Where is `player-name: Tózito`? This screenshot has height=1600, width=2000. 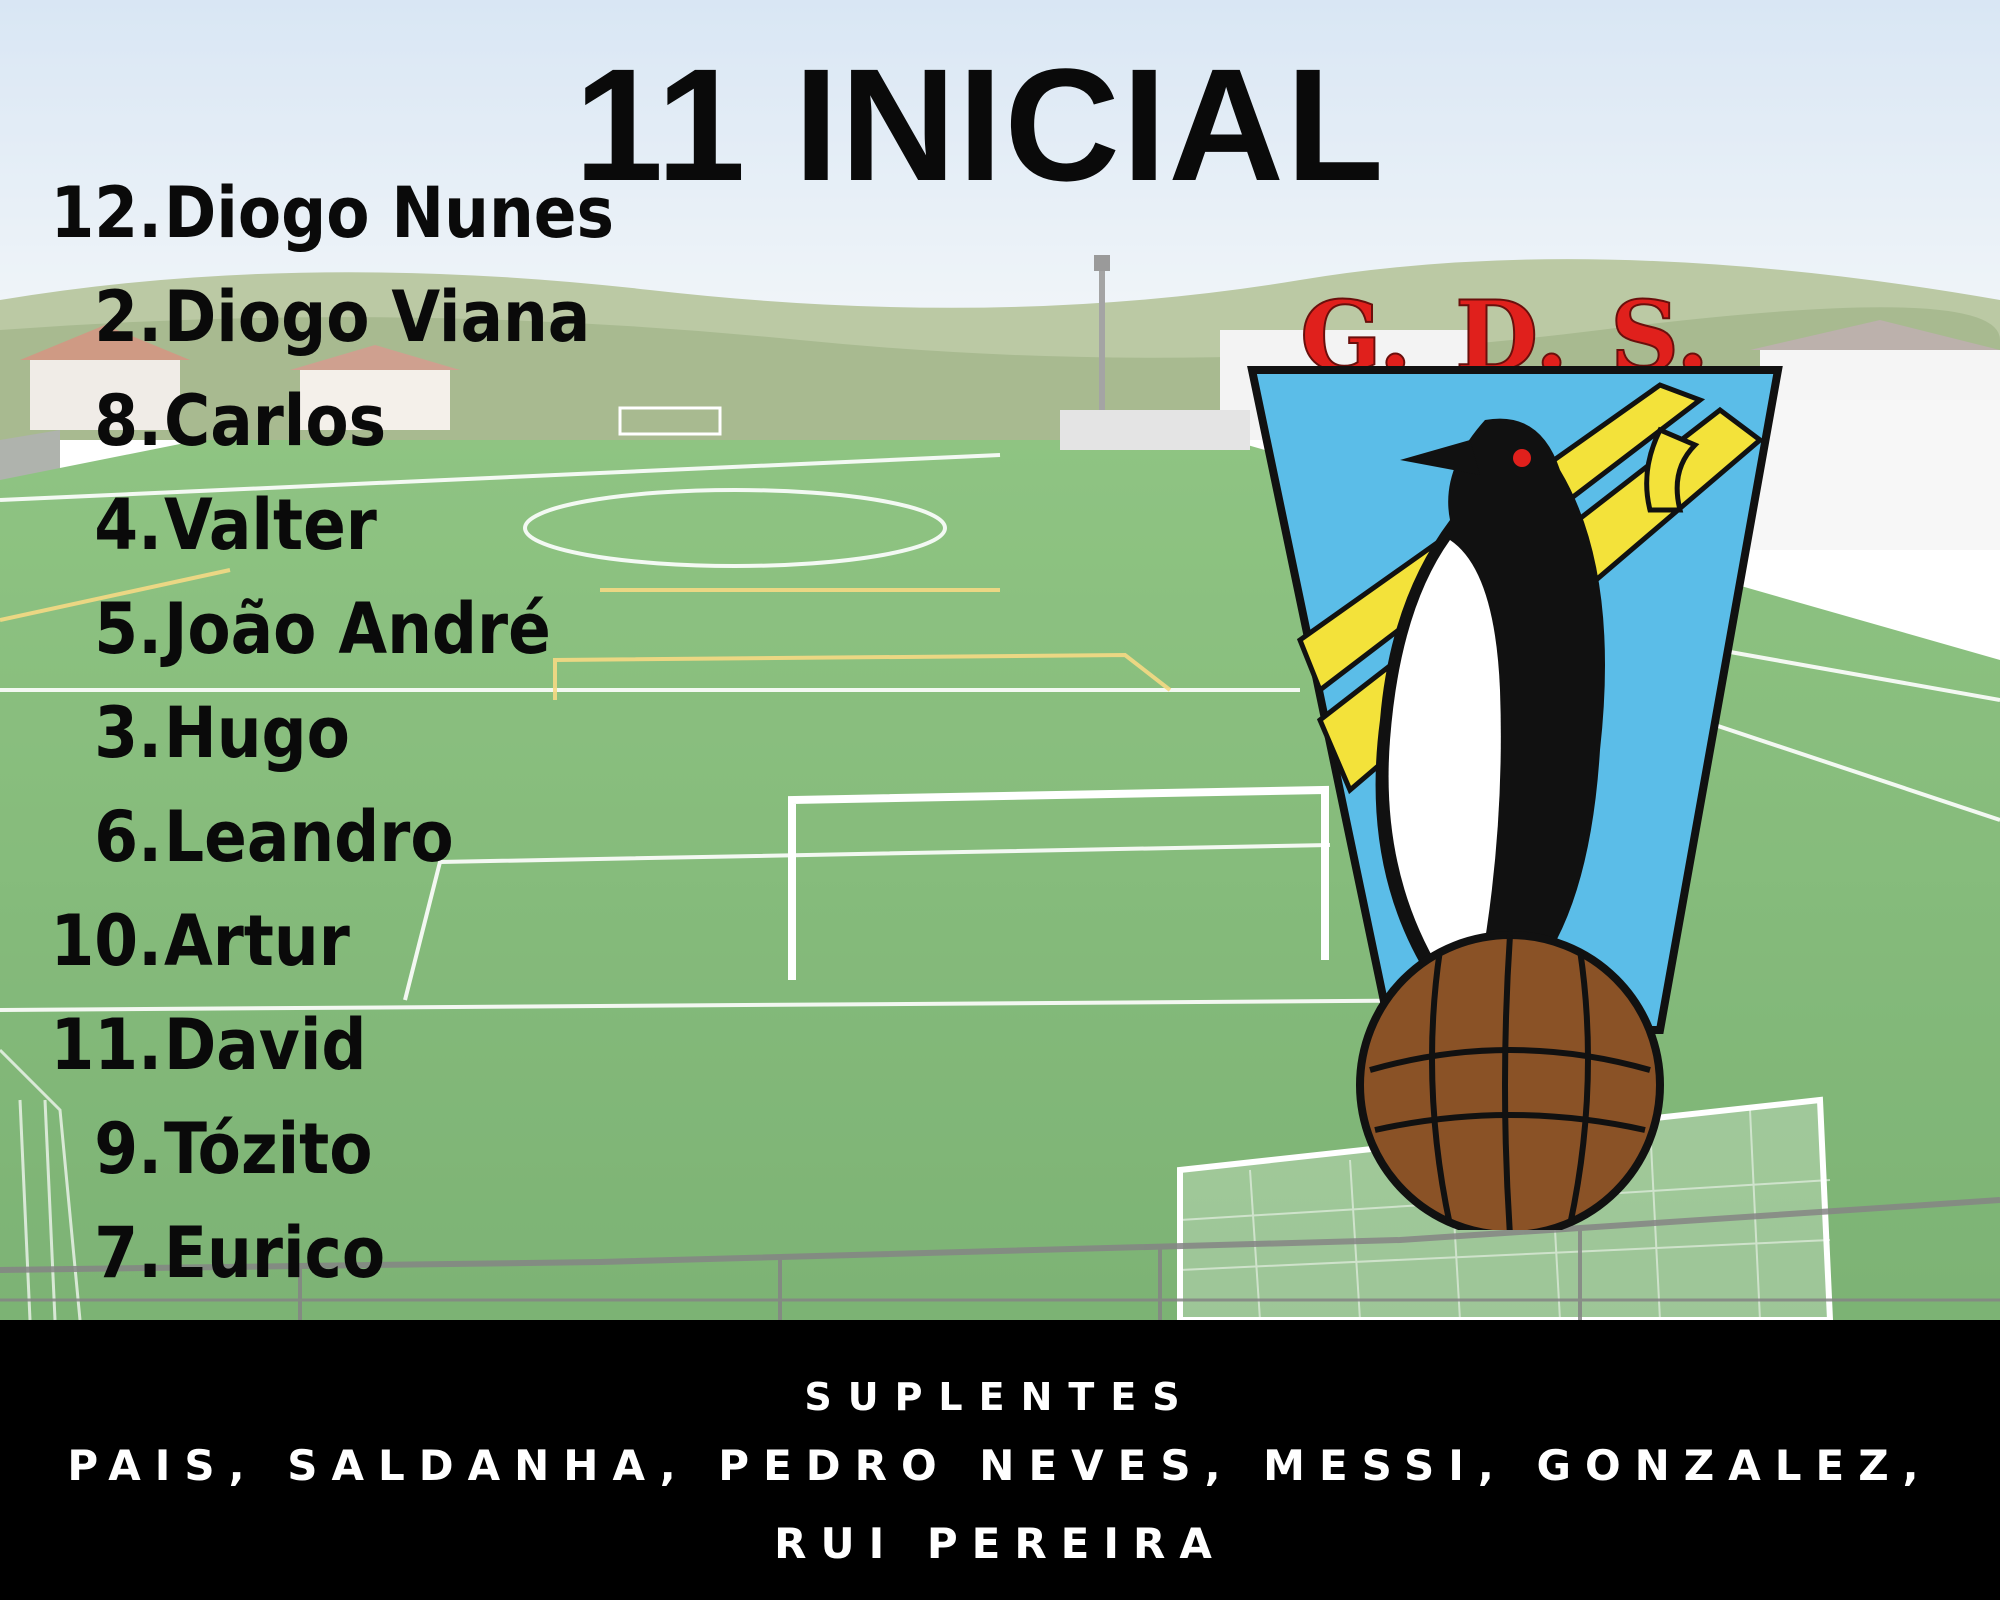 player-name: Tózito is located at coordinates (268, 1149).